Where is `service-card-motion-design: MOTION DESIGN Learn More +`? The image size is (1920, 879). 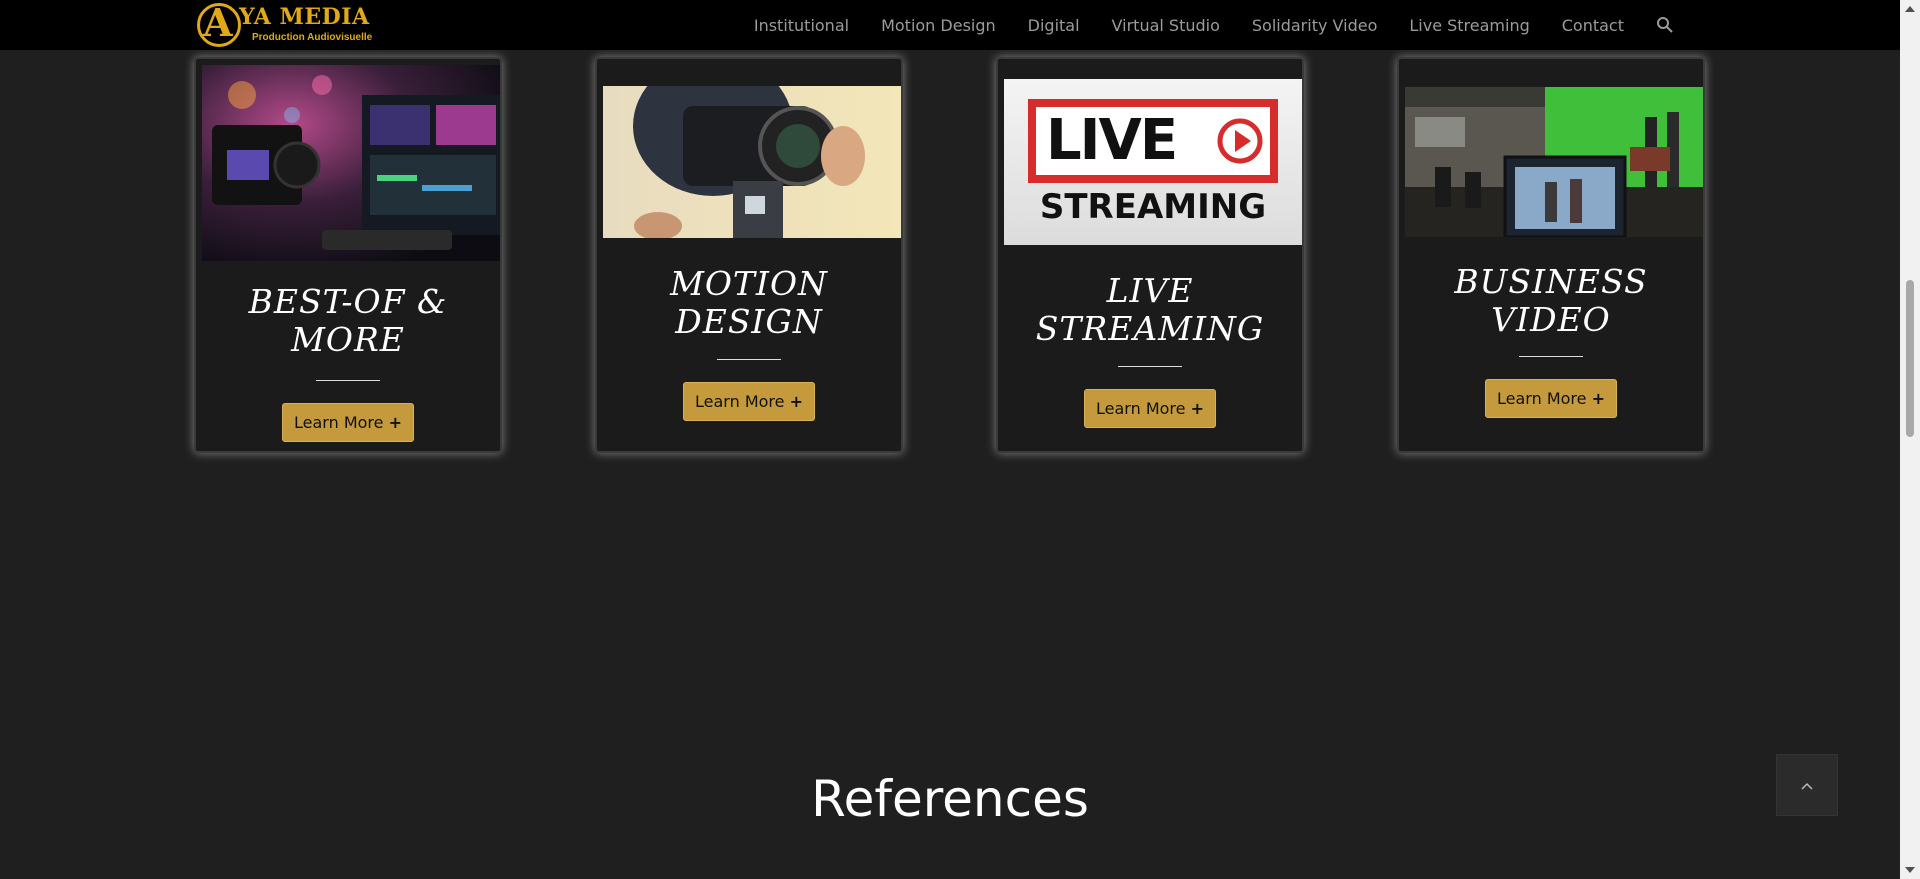 service-card-motion-design: MOTION DESIGN Learn More + is located at coordinates (749, 255).